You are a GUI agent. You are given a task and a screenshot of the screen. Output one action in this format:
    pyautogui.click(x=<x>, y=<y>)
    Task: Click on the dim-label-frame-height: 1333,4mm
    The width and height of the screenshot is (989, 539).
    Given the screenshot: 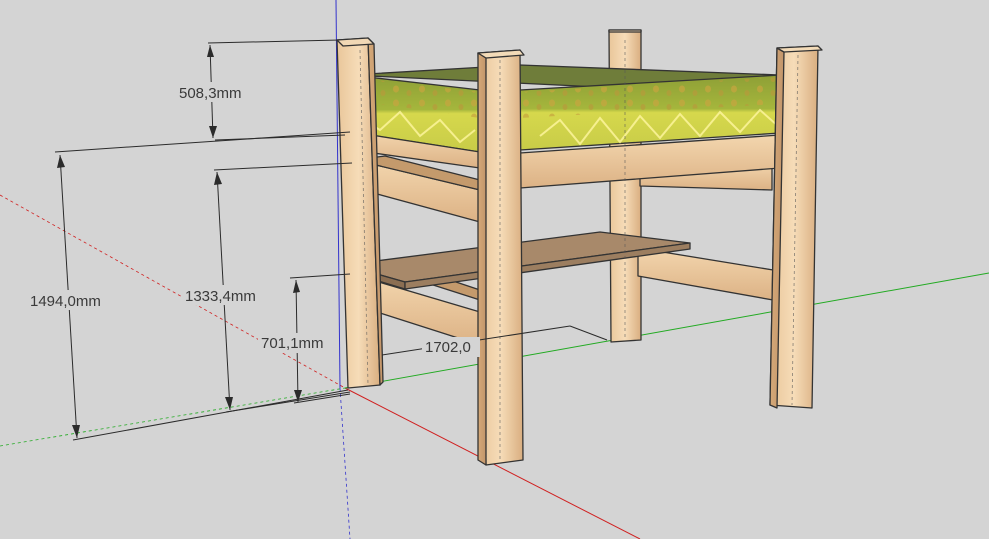 What is the action you would take?
    pyautogui.click(x=220, y=296)
    